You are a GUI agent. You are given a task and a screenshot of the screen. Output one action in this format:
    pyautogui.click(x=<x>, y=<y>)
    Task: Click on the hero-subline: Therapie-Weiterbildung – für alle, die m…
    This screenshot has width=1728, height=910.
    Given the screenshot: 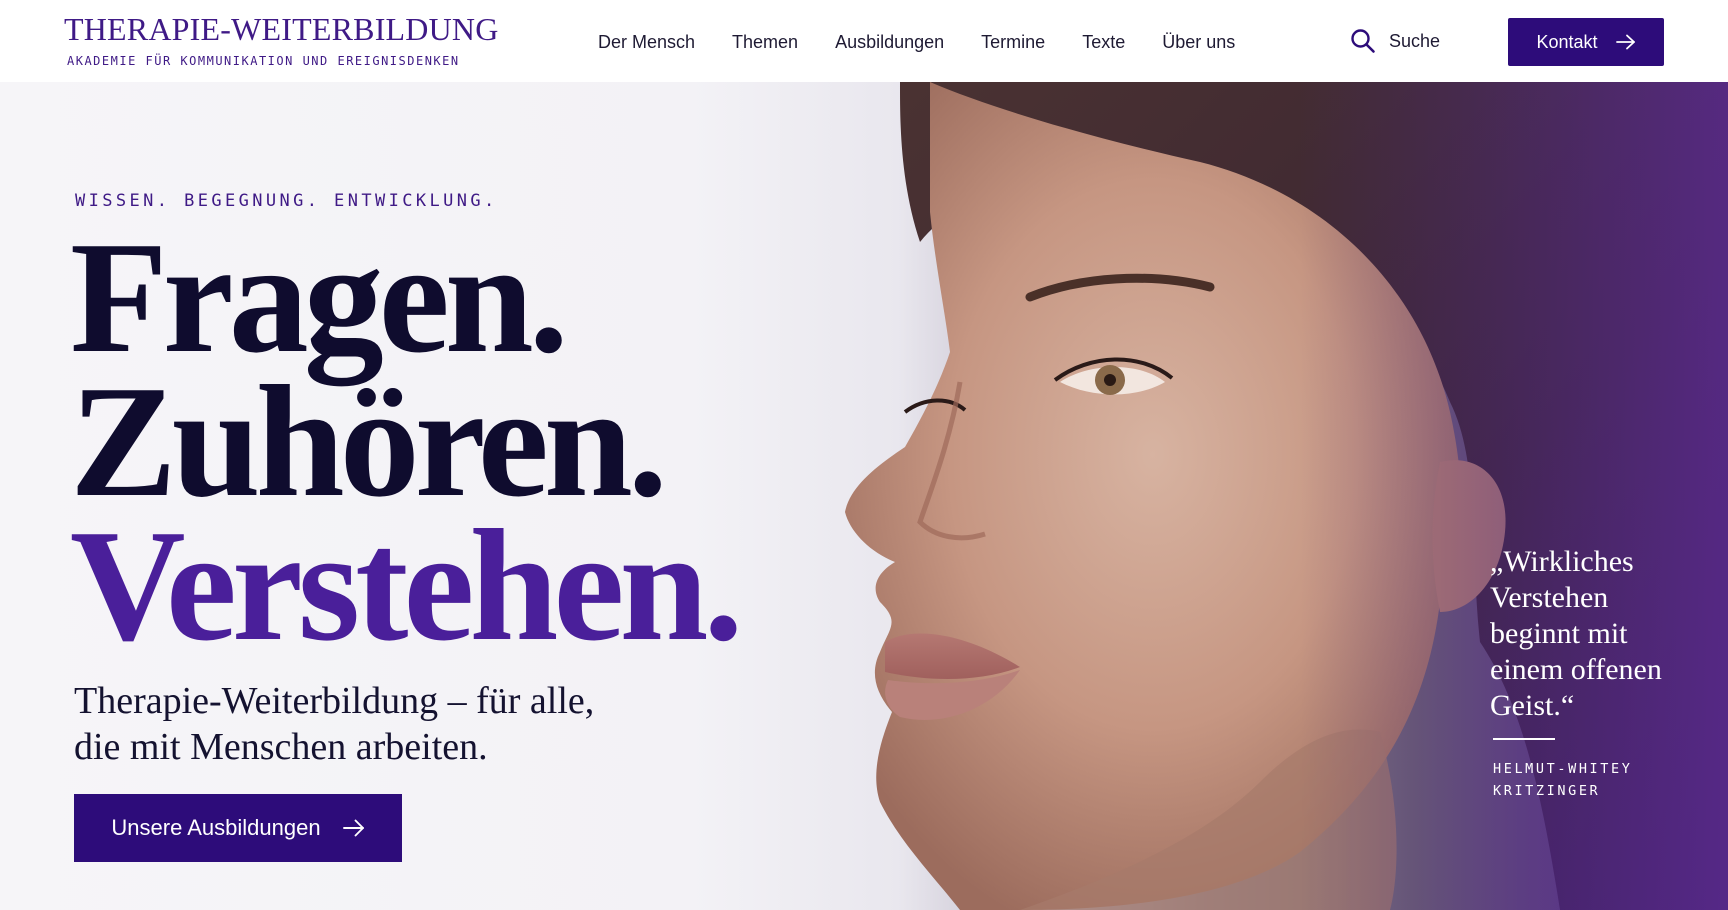 What is the action you would take?
    pyautogui.click(x=334, y=724)
    